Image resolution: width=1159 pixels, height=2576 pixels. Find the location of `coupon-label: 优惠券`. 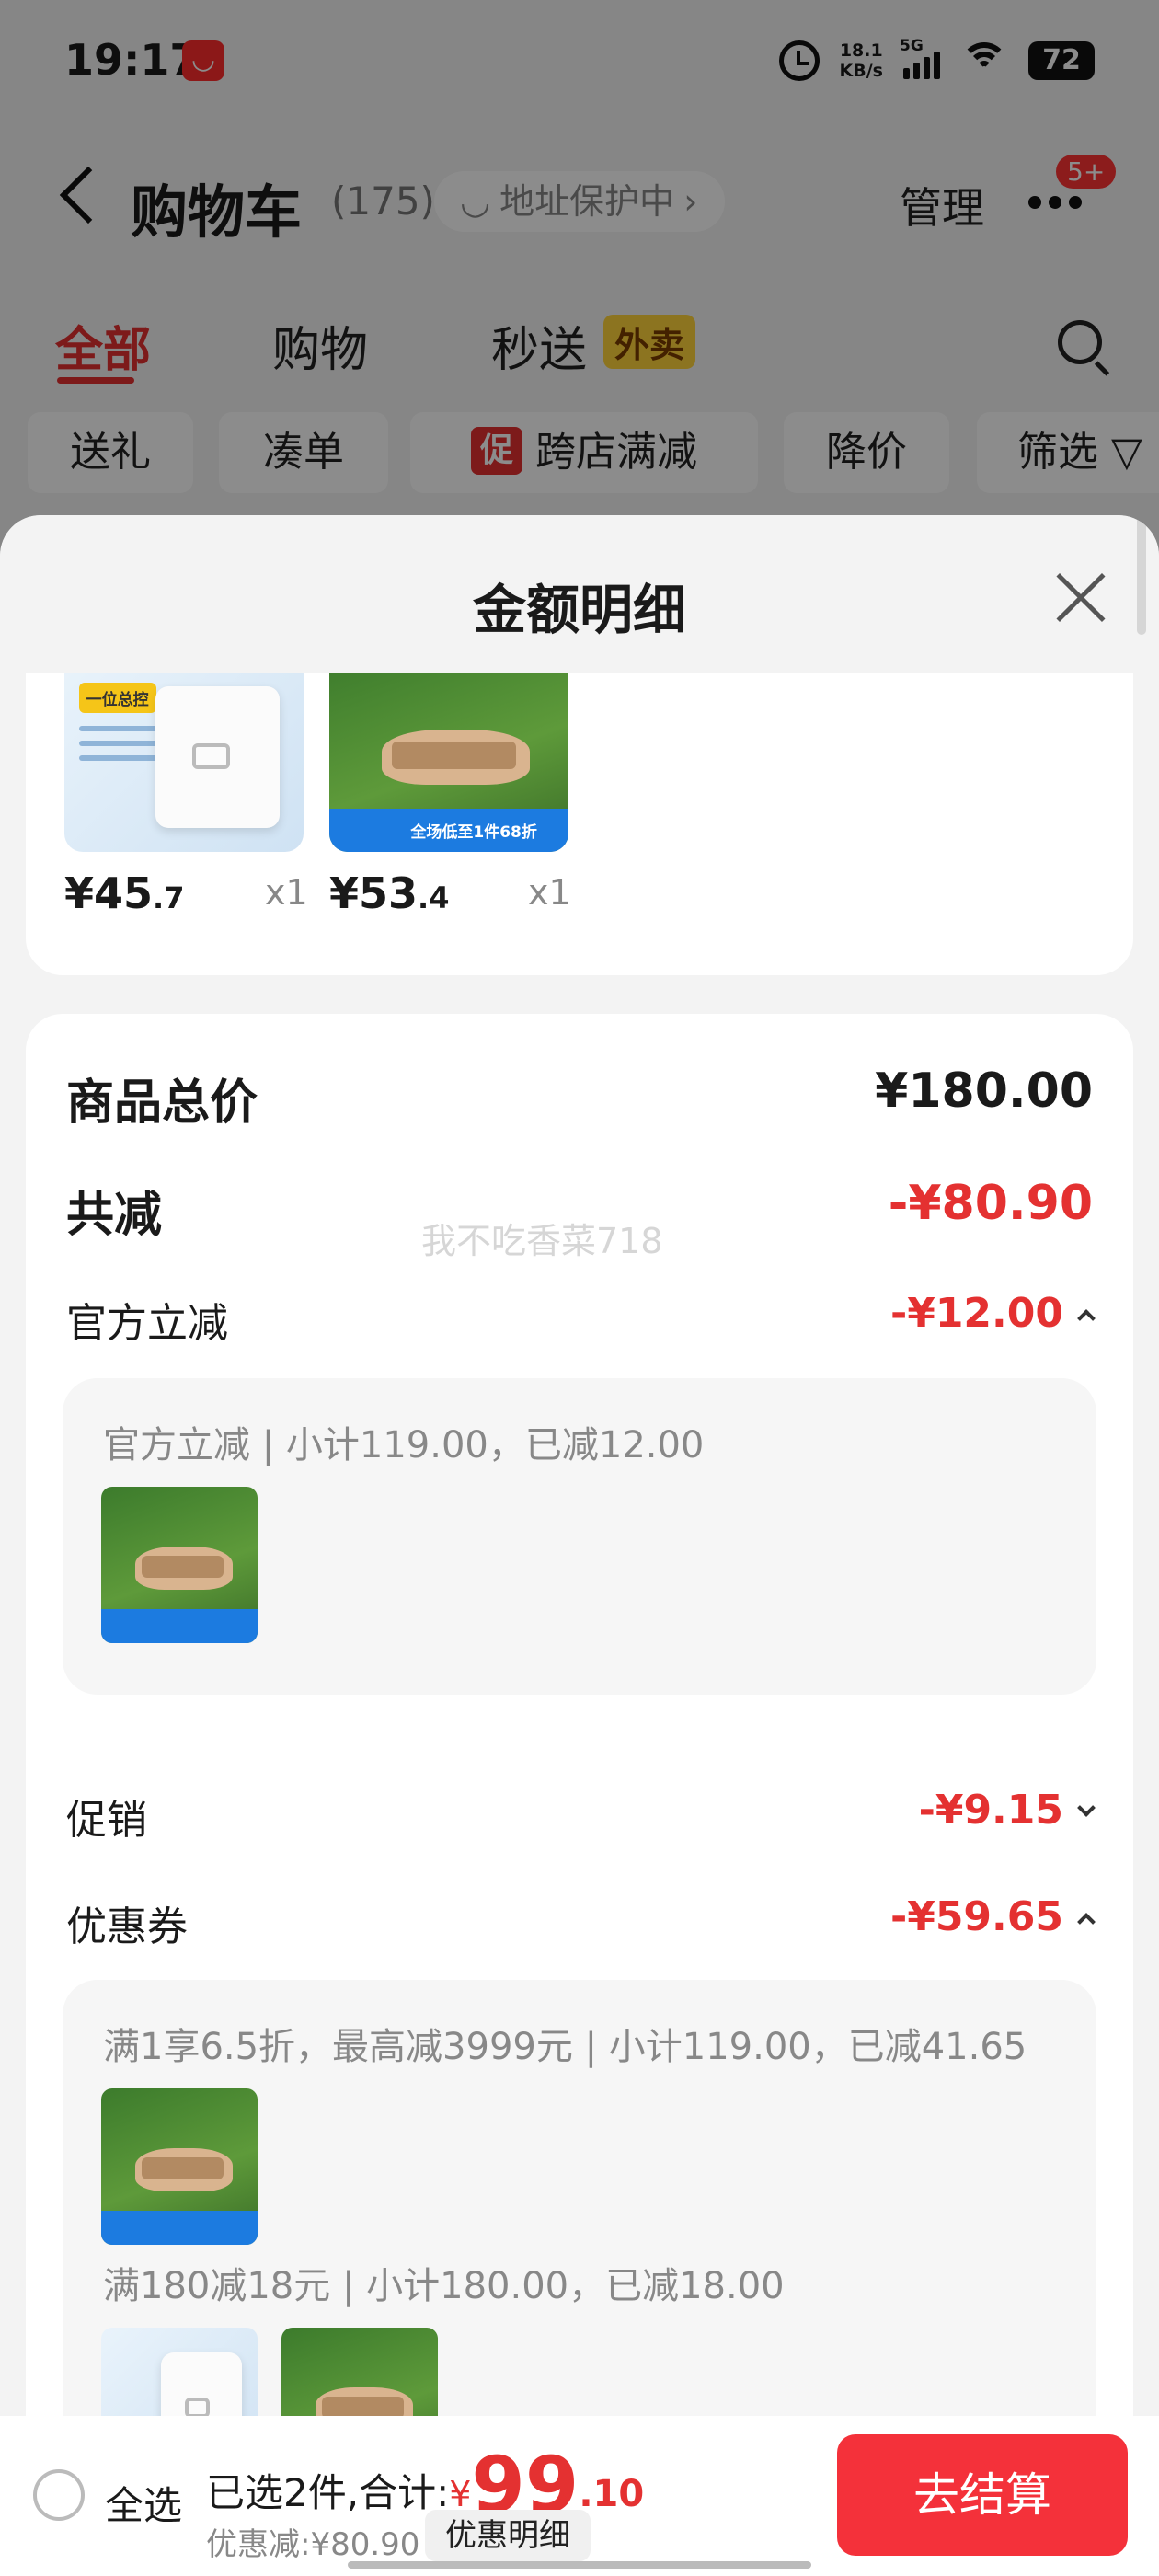

coupon-label: 优惠券 is located at coordinates (127, 1926).